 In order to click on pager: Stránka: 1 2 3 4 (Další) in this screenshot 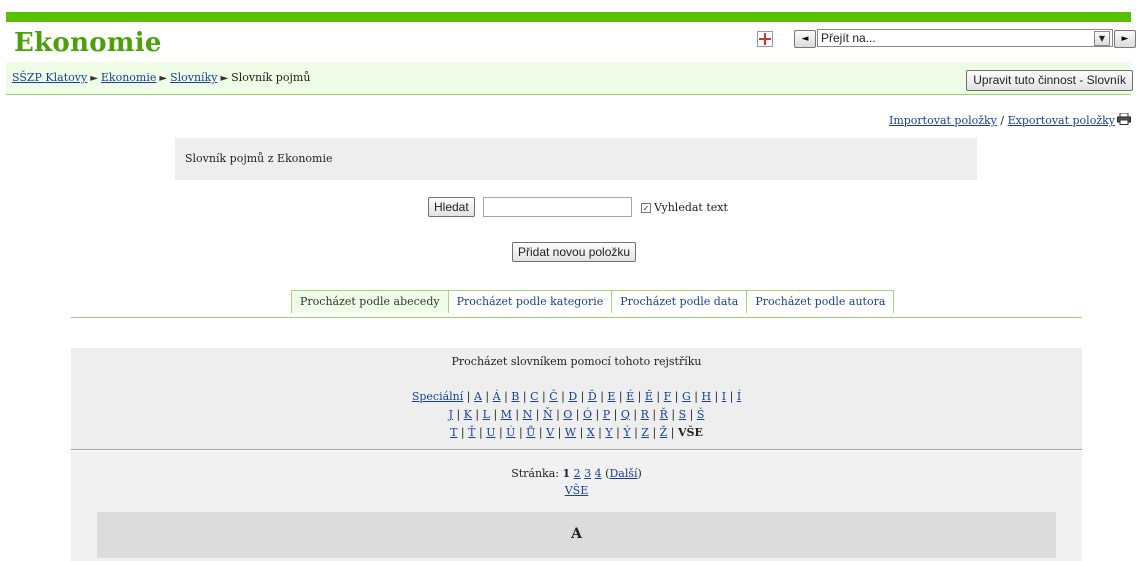, I will do `click(576, 473)`.